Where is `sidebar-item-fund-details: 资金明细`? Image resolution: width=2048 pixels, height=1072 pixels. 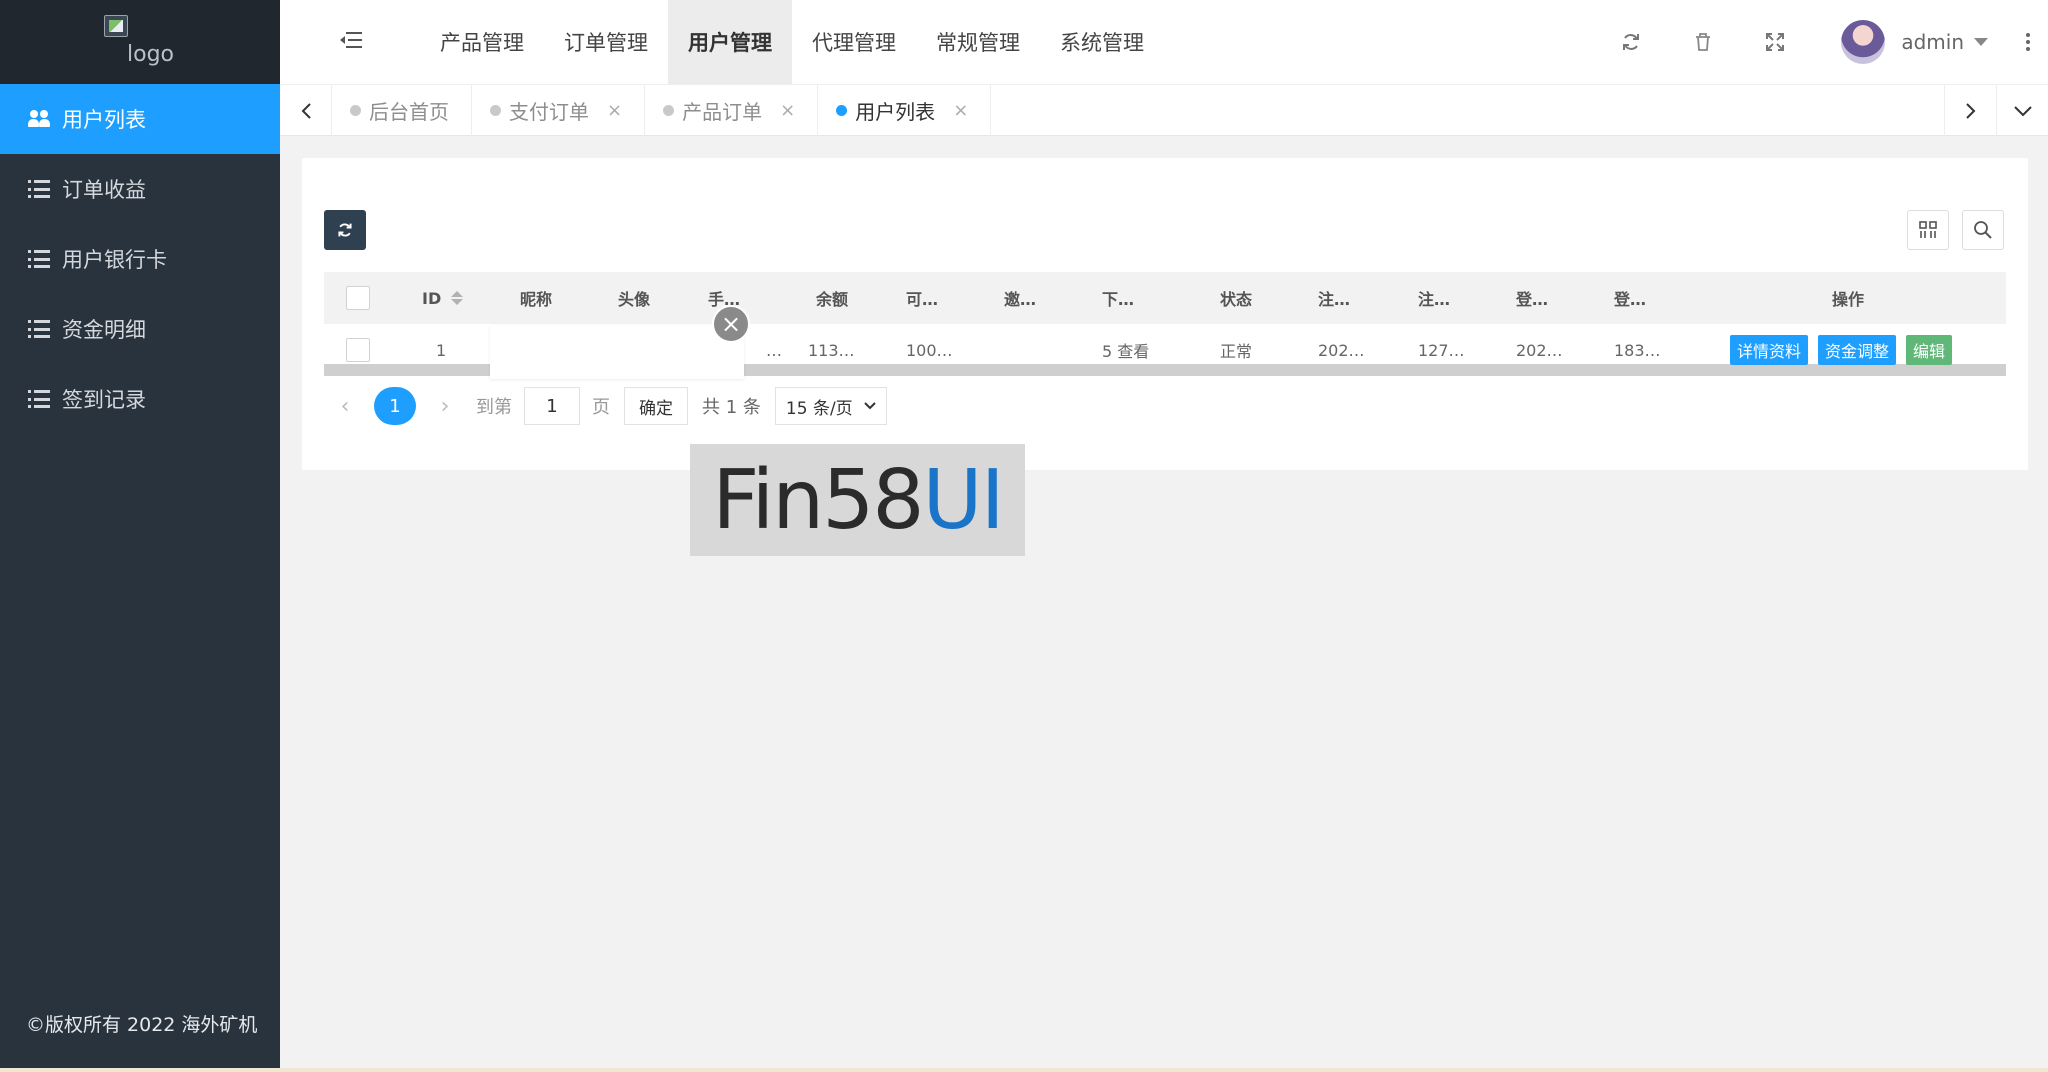
sidebar-item-fund-details: 资金明细 is located at coordinates (140, 329).